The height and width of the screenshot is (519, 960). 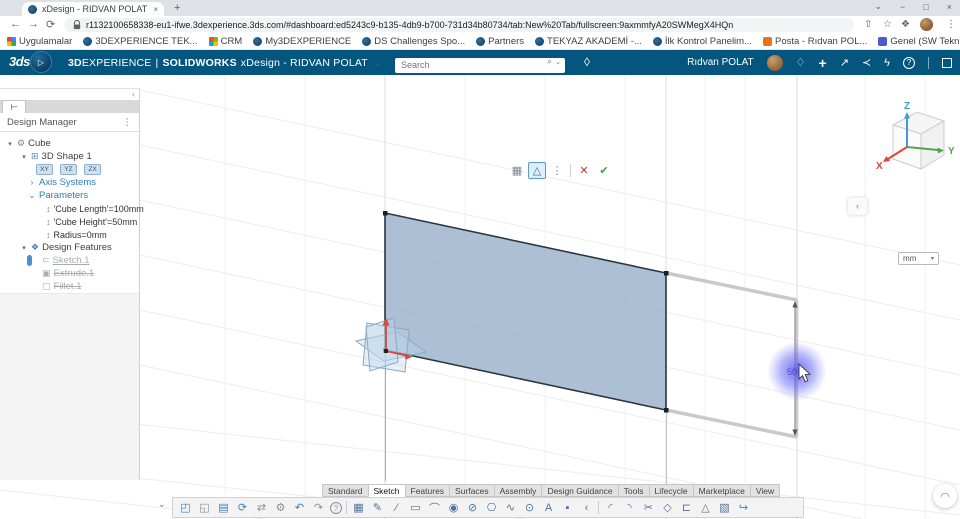 I want to click on chevron-down-icon: ⌄, so click(x=32, y=195).